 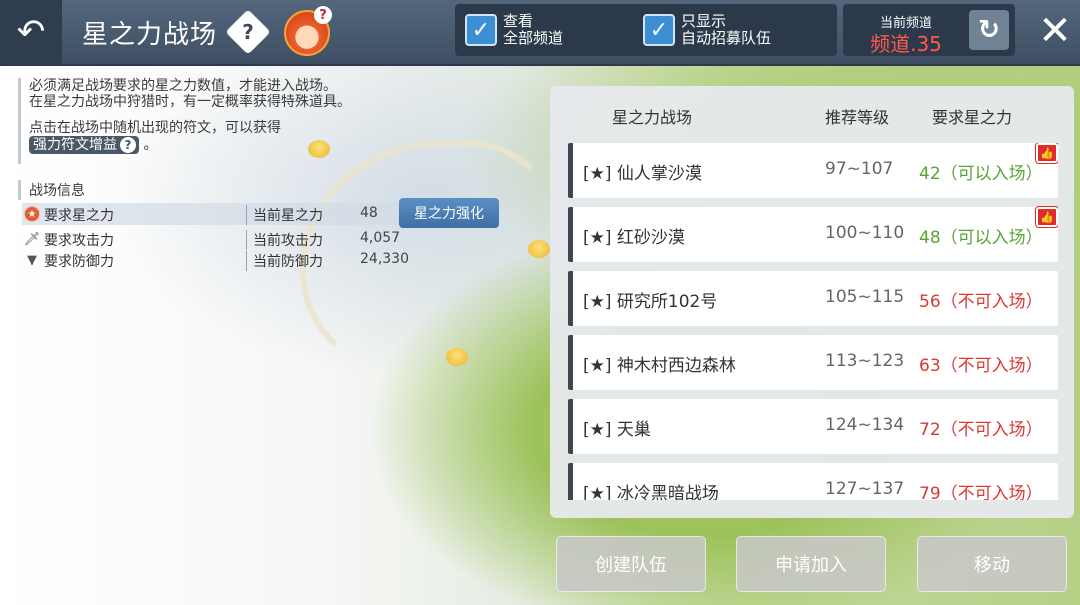 I want to click on star-force-icon: ★, so click(x=32, y=214).